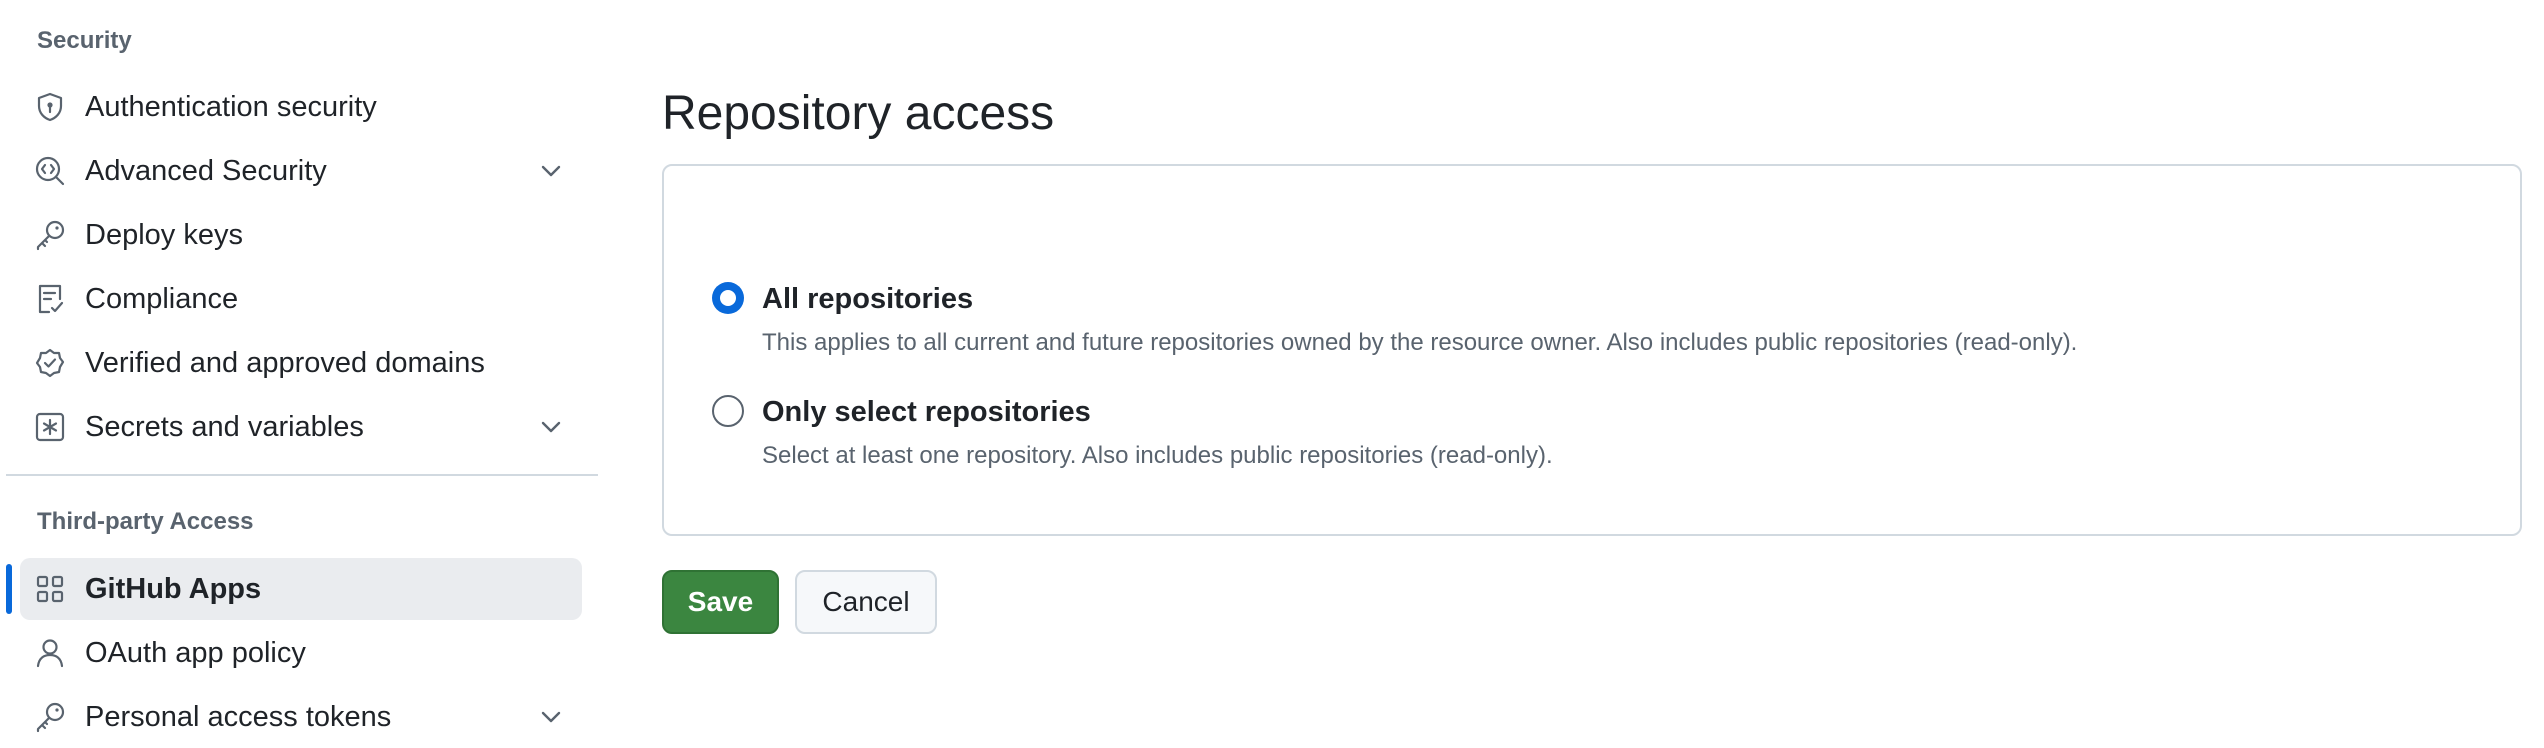 The width and height of the screenshot is (2544, 748). Describe the element at coordinates (302, 475) in the screenshot. I see `sidebar-divider` at that location.